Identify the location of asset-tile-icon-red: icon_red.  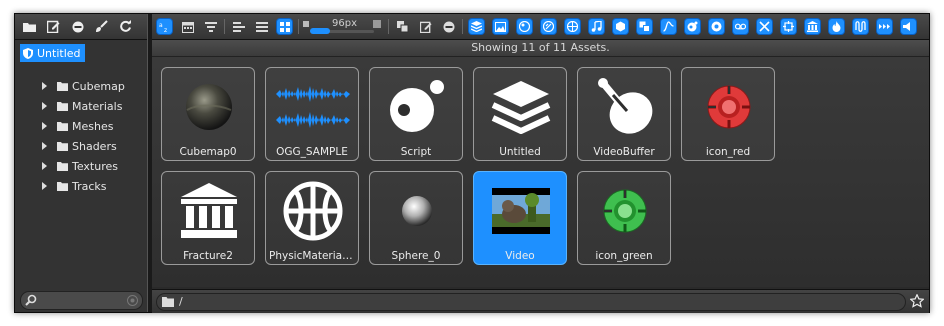
(728, 114).